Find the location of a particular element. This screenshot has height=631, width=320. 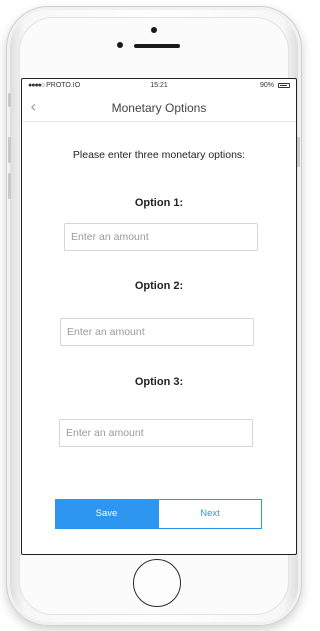

page-title: Monetary Options is located at coordinates (159, 108).